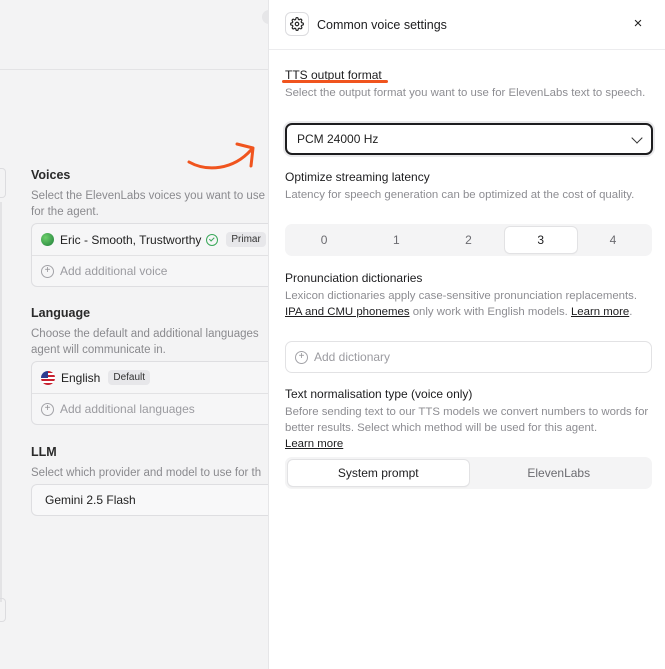 The image size is (665, 669). Describe the element at coordinates (638, 24) in the screenshot. I see `close-icon: ×` at that location.